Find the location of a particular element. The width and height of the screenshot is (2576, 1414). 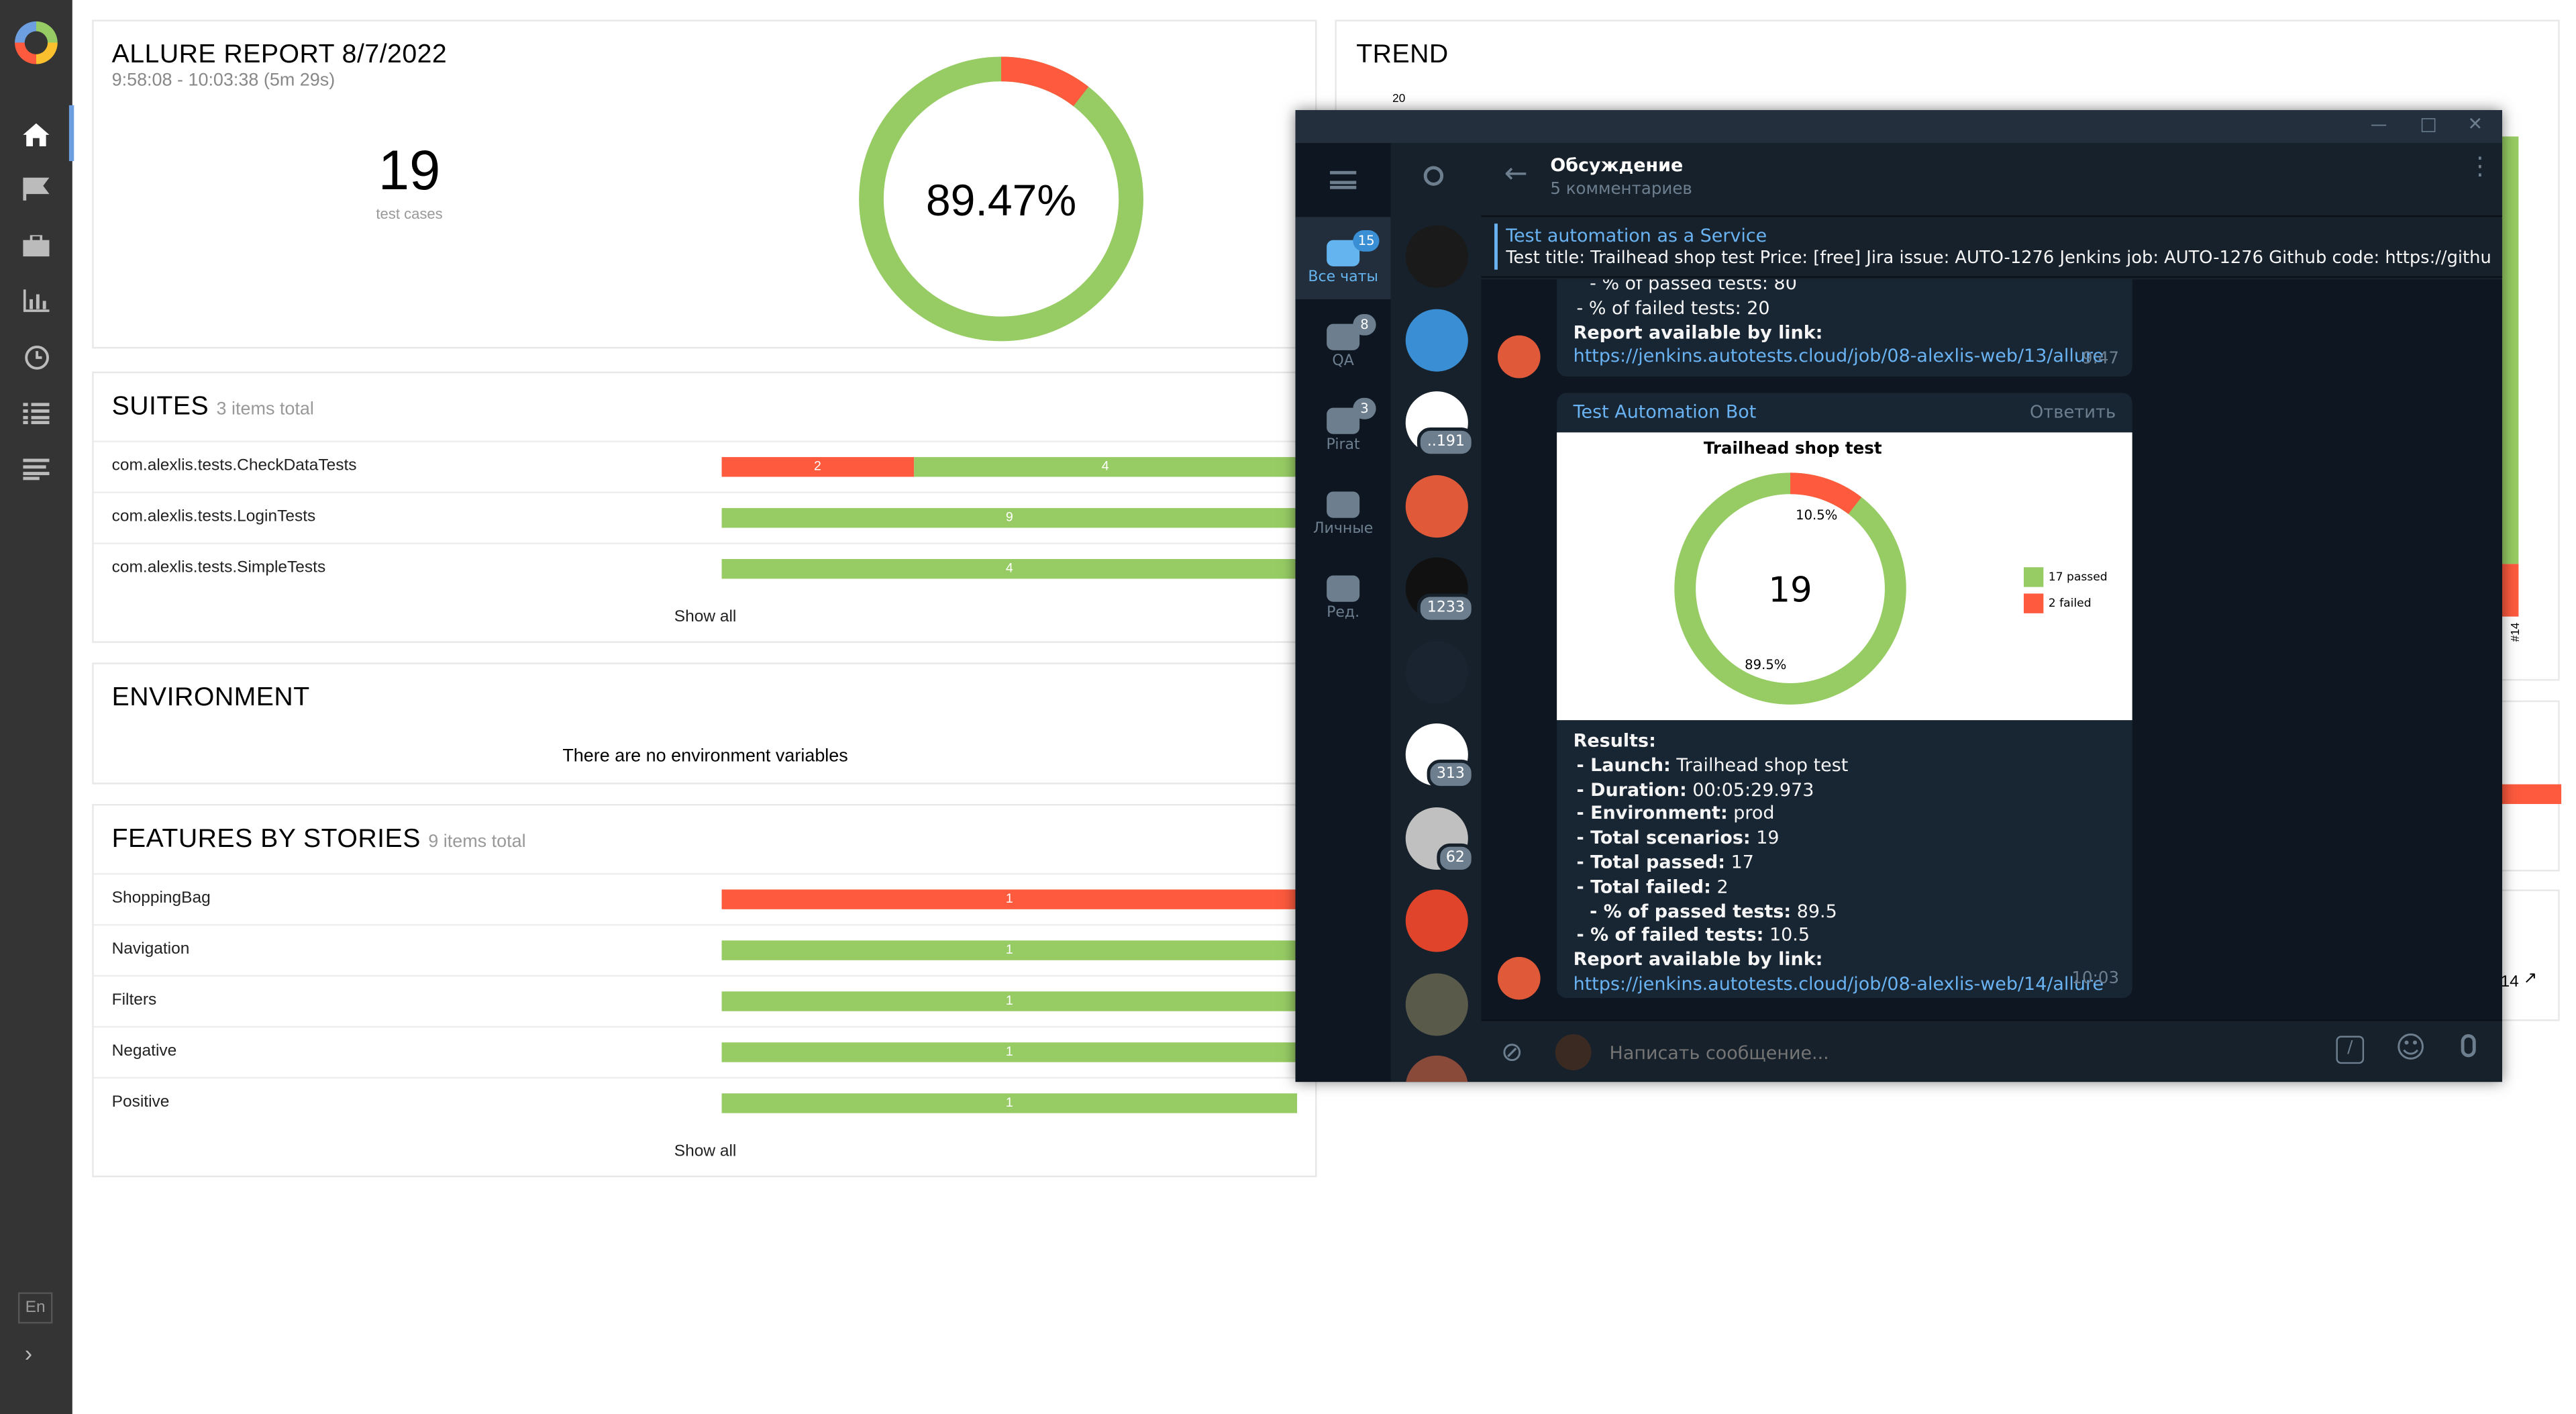

suites-row-bar: 9 is located at coordinates (1009, 518).